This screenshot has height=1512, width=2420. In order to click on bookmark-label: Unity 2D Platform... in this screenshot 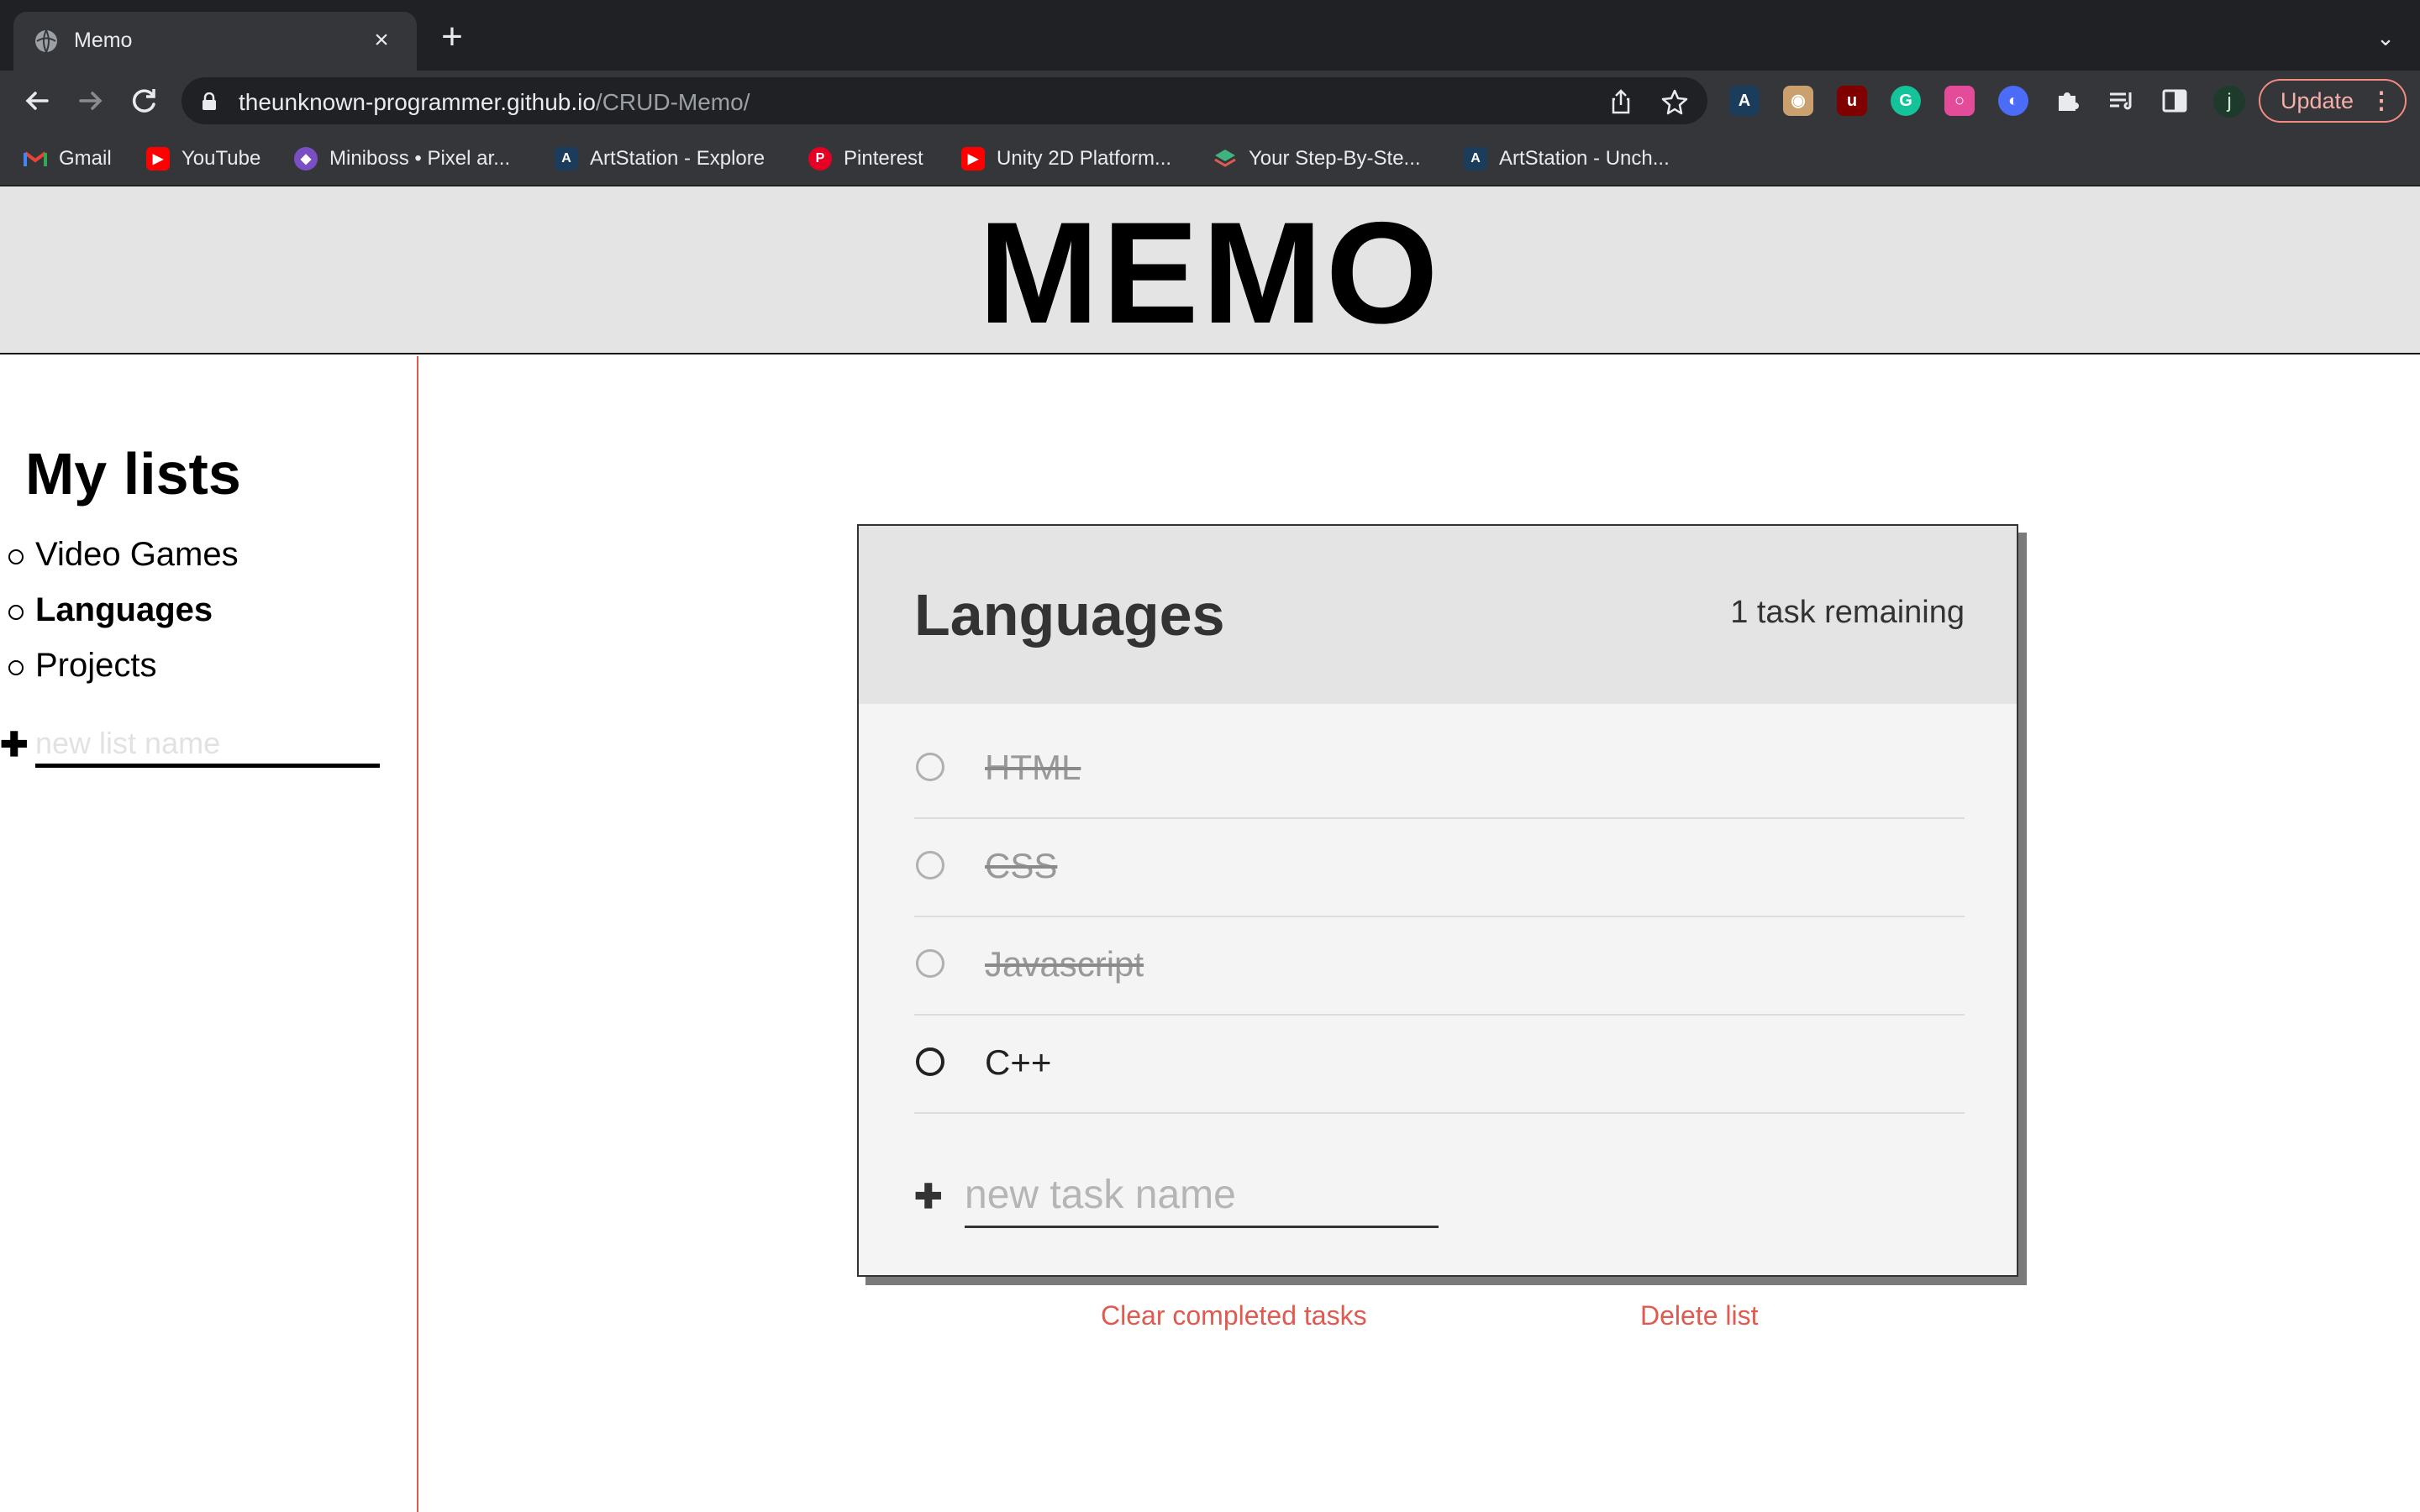, I will do `click(1084, 158)`.